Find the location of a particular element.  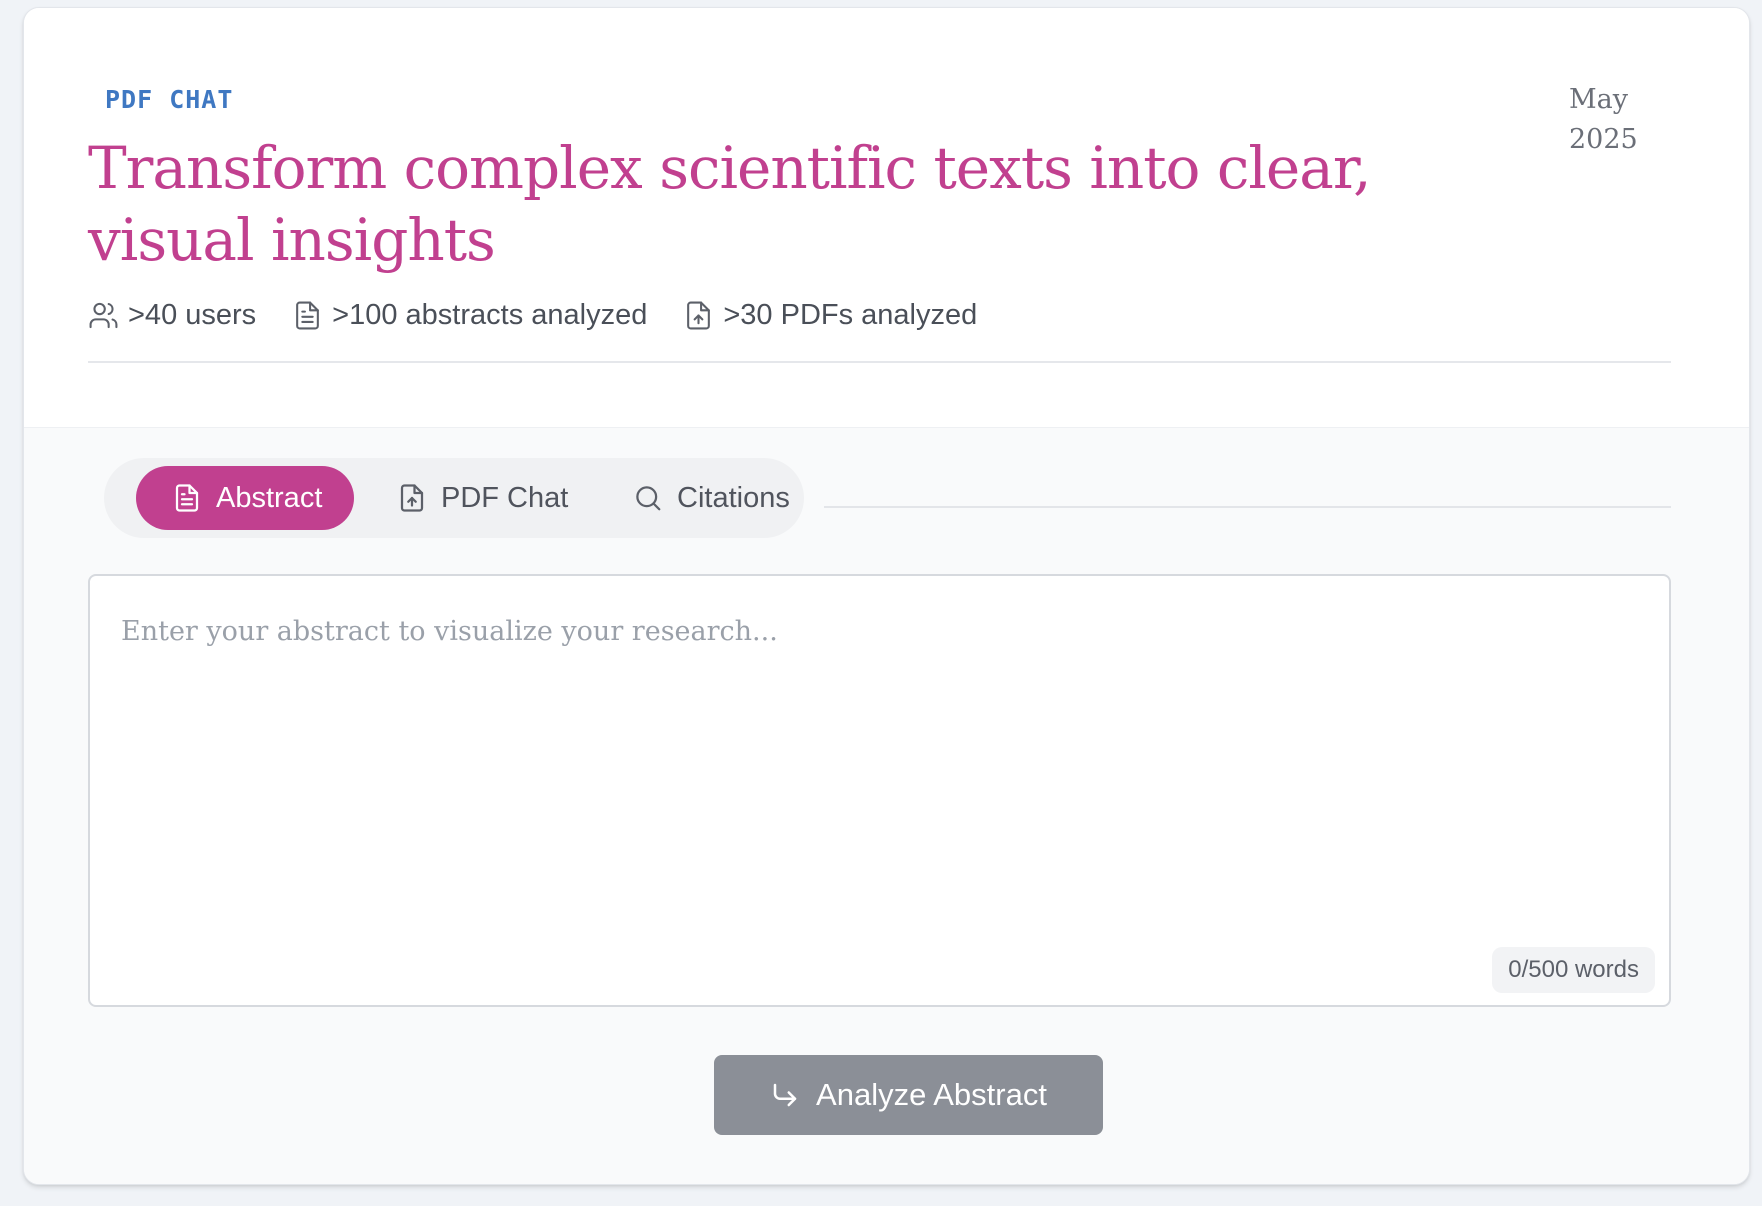

header-divider is located at coordinates (879, 362).